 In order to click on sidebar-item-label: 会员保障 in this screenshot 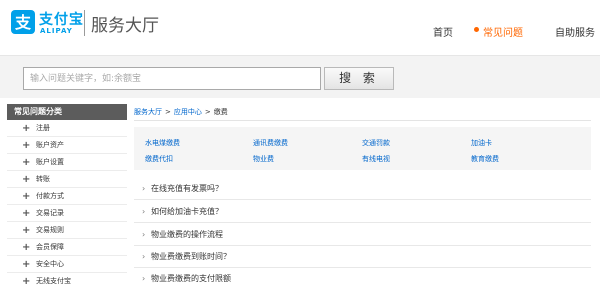, I will do `click(50, 247)`.